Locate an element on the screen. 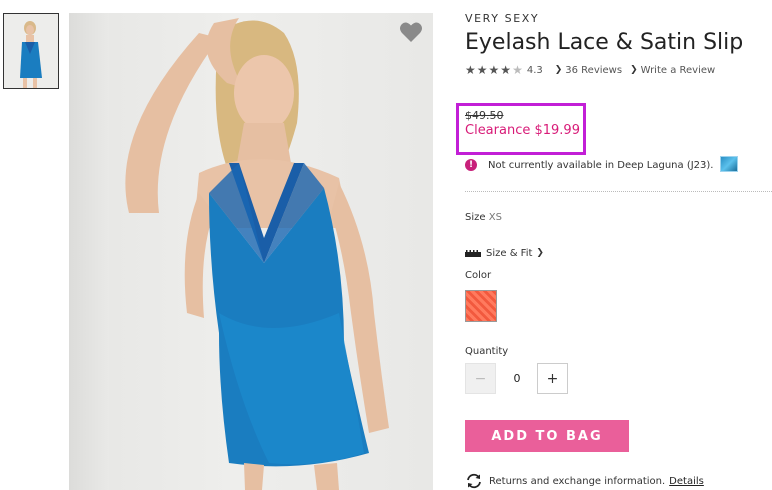 Image resolution: width=772 pixels, height=490 pixels. divider is located at coordinates (618, 191).